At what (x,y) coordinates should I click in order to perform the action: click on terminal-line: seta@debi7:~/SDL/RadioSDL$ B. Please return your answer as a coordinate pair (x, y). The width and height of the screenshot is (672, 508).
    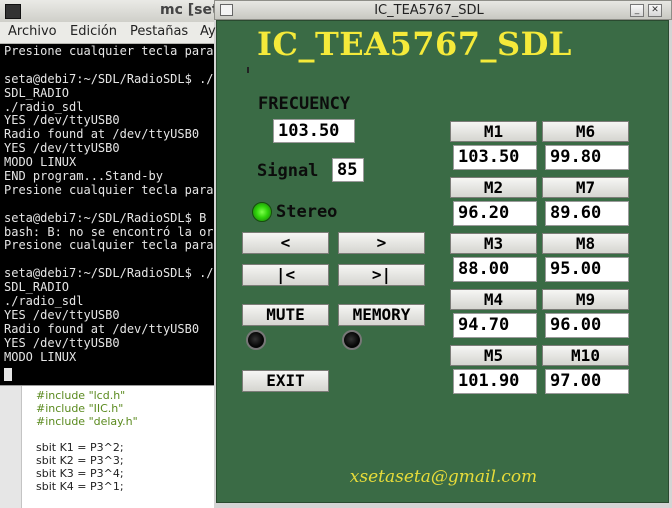
    Looking at the image, I should click on (105, 217).